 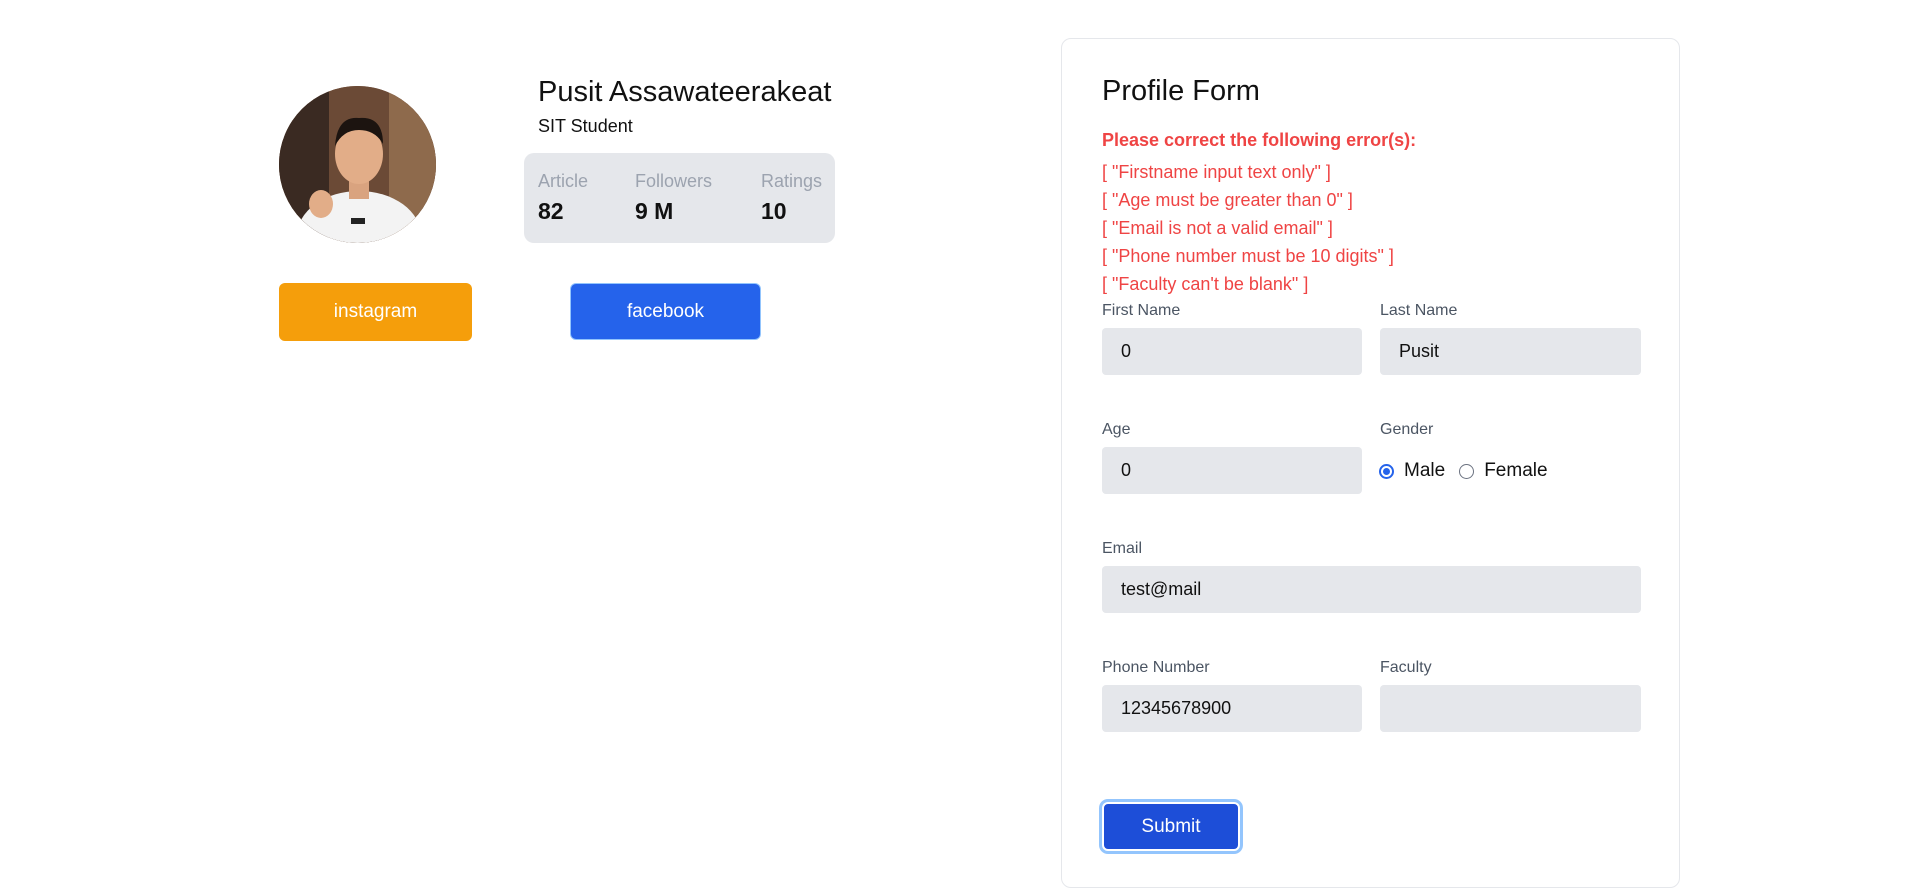 What do you see at coordinates (1217, 228) in the screenshot?
I see `error-item: [ "Email is not a valid email" ]` at bounding box center [1217, 228].